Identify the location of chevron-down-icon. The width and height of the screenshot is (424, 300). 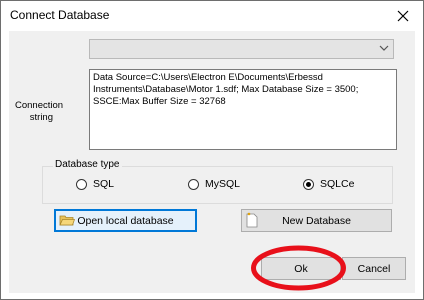
(384, 48).